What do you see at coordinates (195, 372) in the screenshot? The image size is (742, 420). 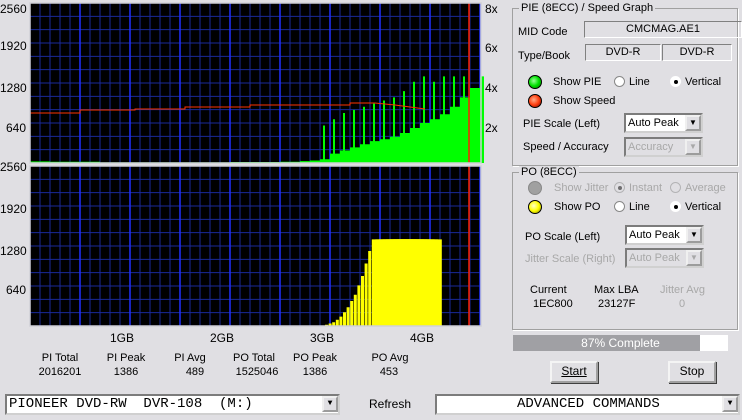 I see `pi-avg: 489` at bounding box center [195, 372].